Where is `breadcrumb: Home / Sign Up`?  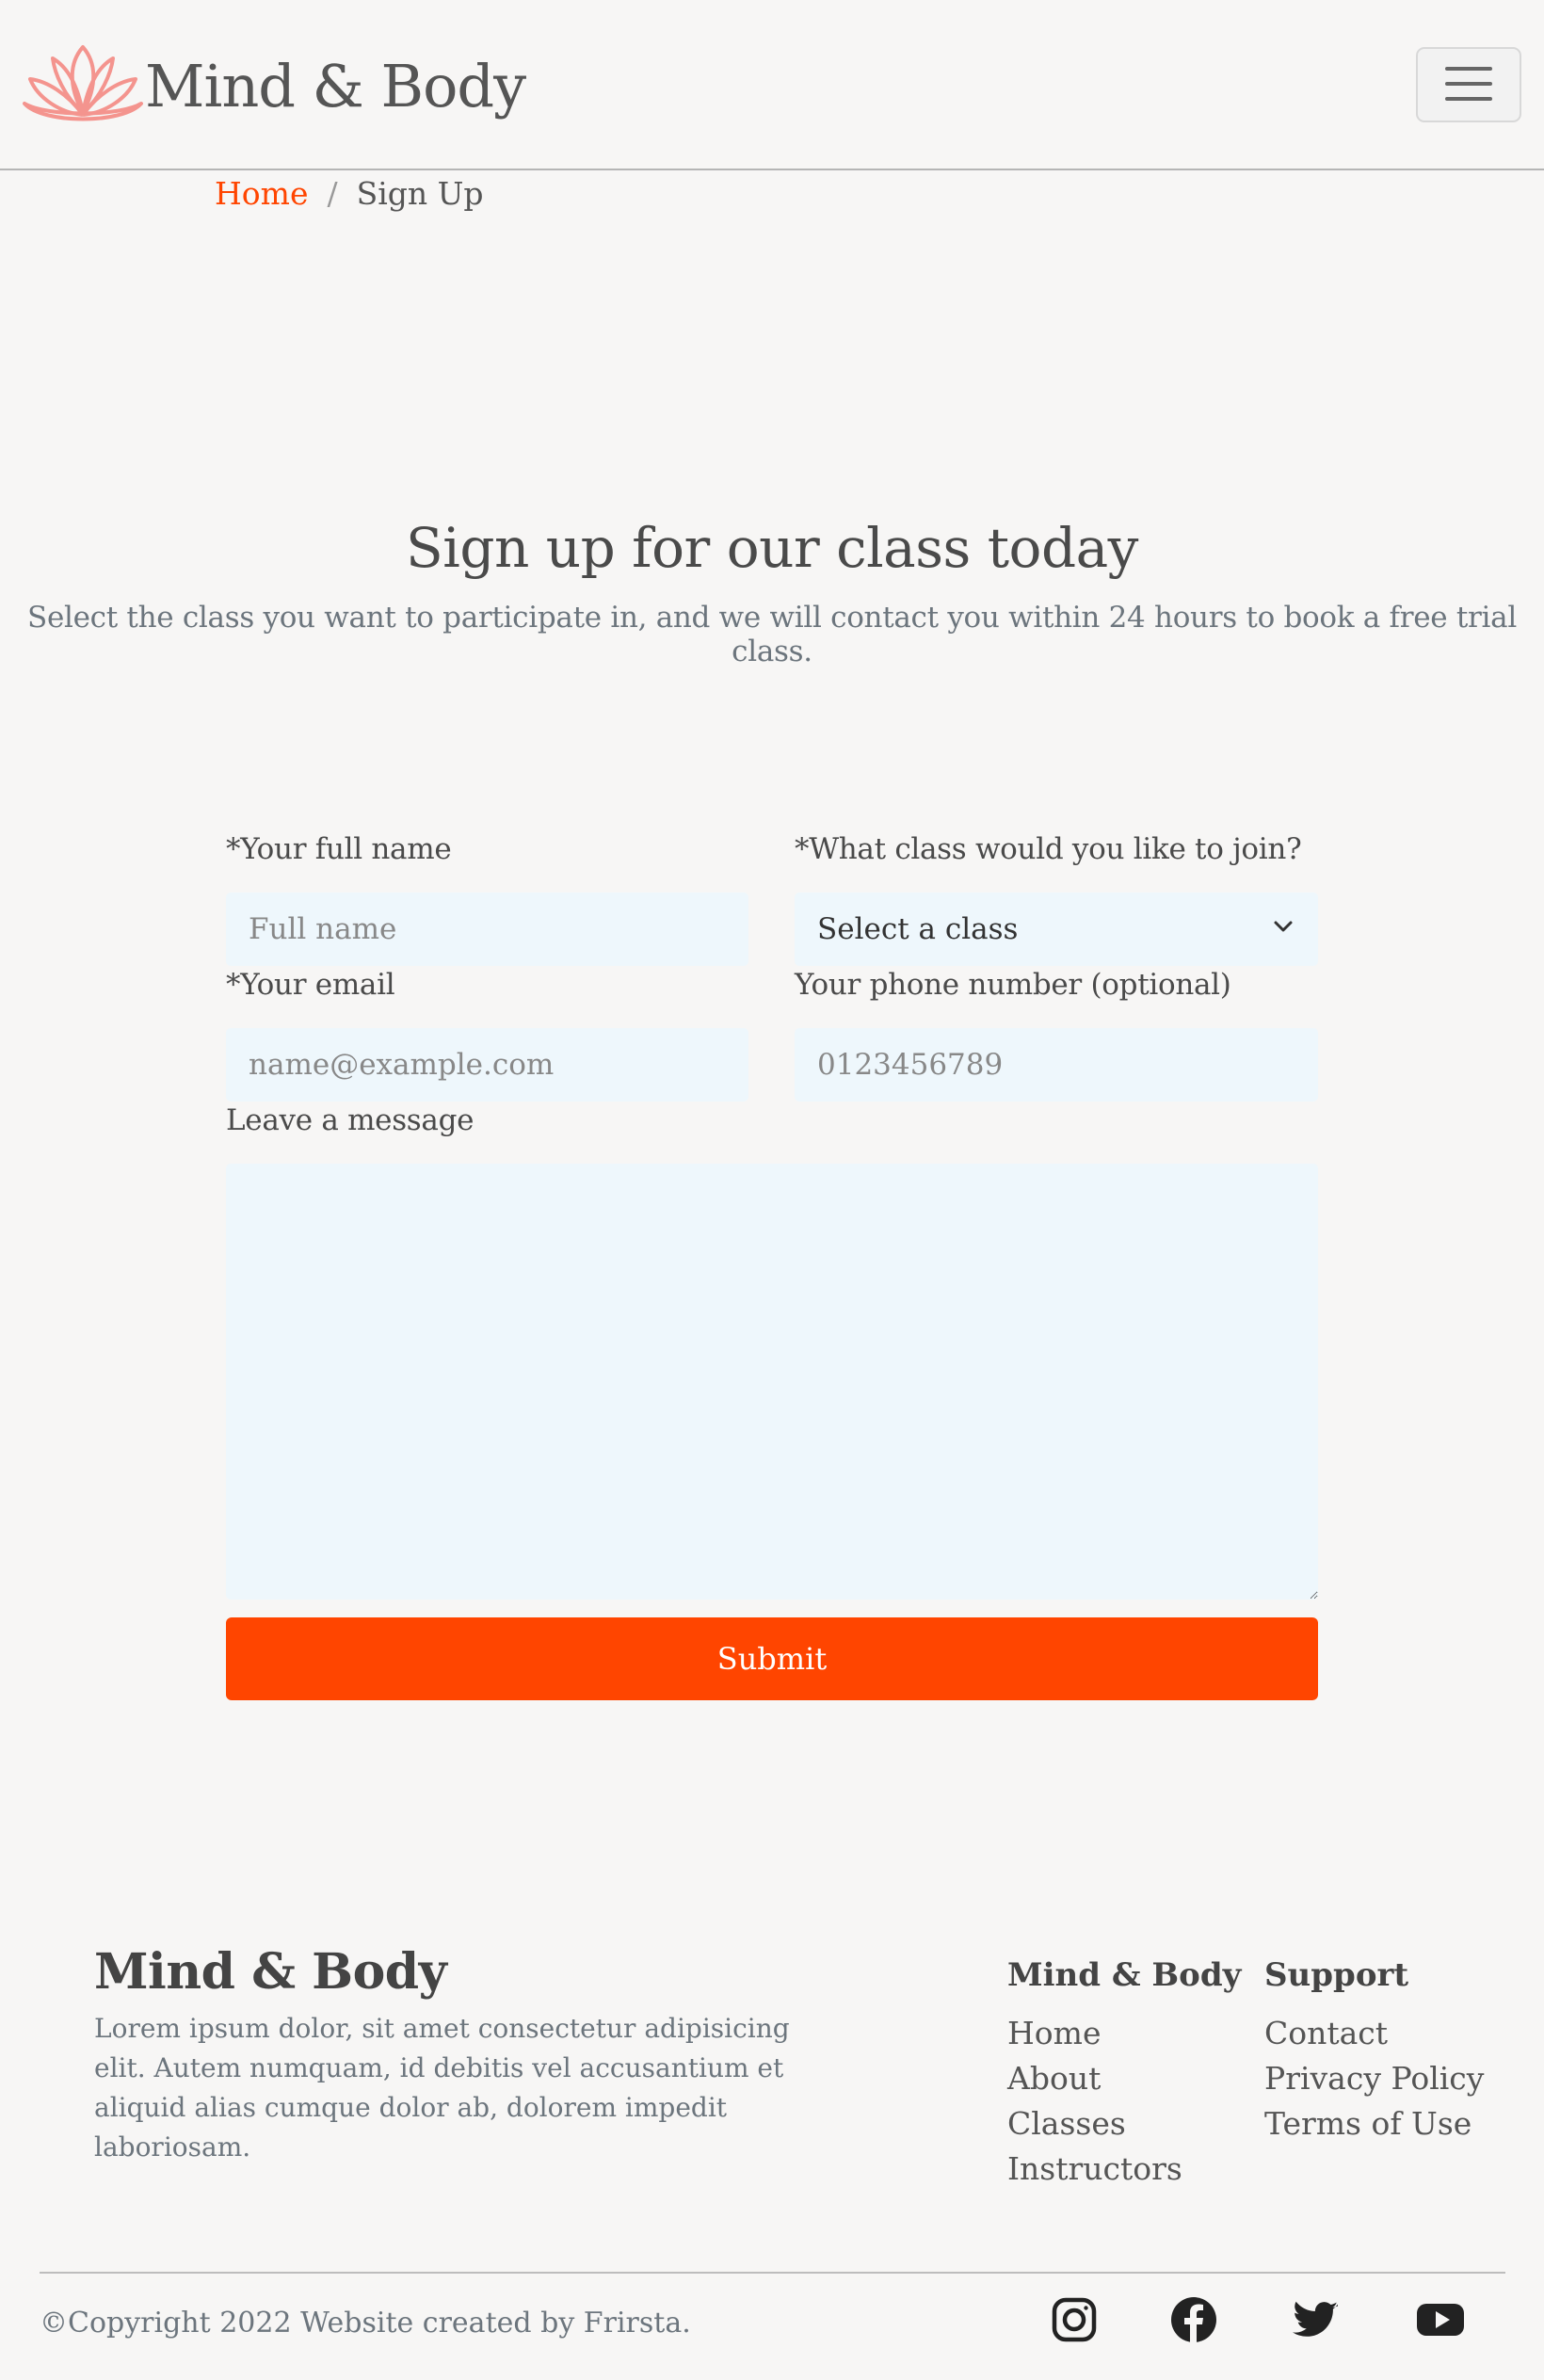 breadcrumb: Home / Sign Up is located at coordinates (349, 193).